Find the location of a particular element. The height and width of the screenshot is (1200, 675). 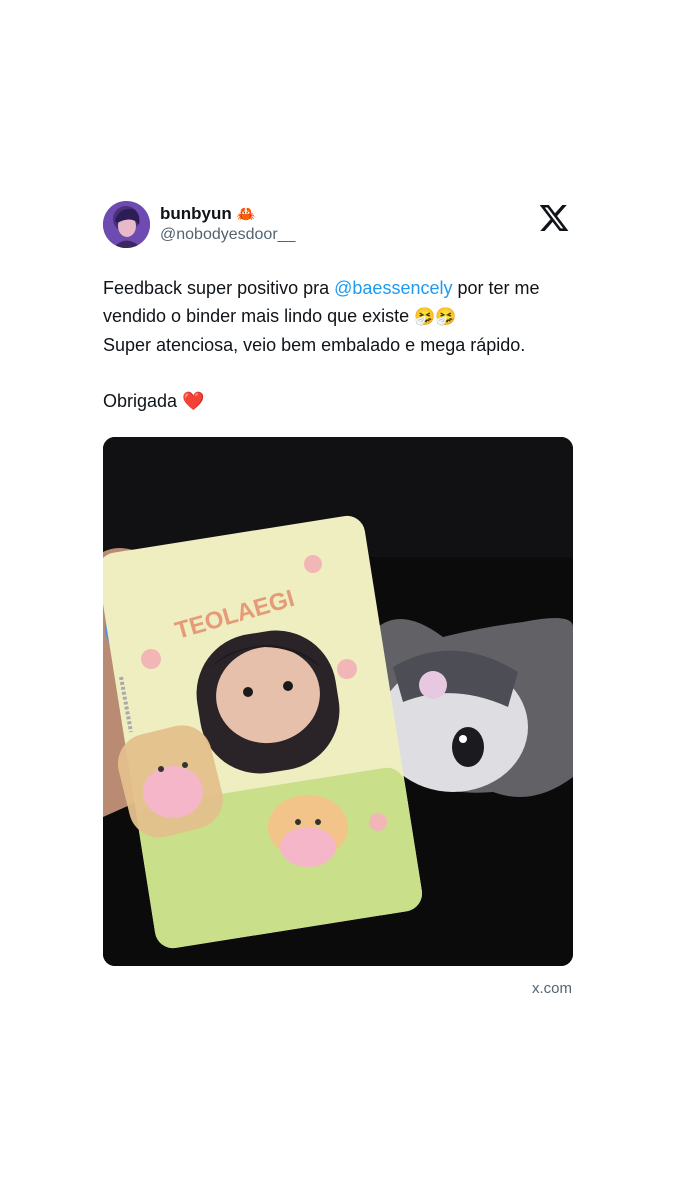

tweet-header: bunbyun 🦀 @nobodyesdoor__ is located at coordinates (338, 226).